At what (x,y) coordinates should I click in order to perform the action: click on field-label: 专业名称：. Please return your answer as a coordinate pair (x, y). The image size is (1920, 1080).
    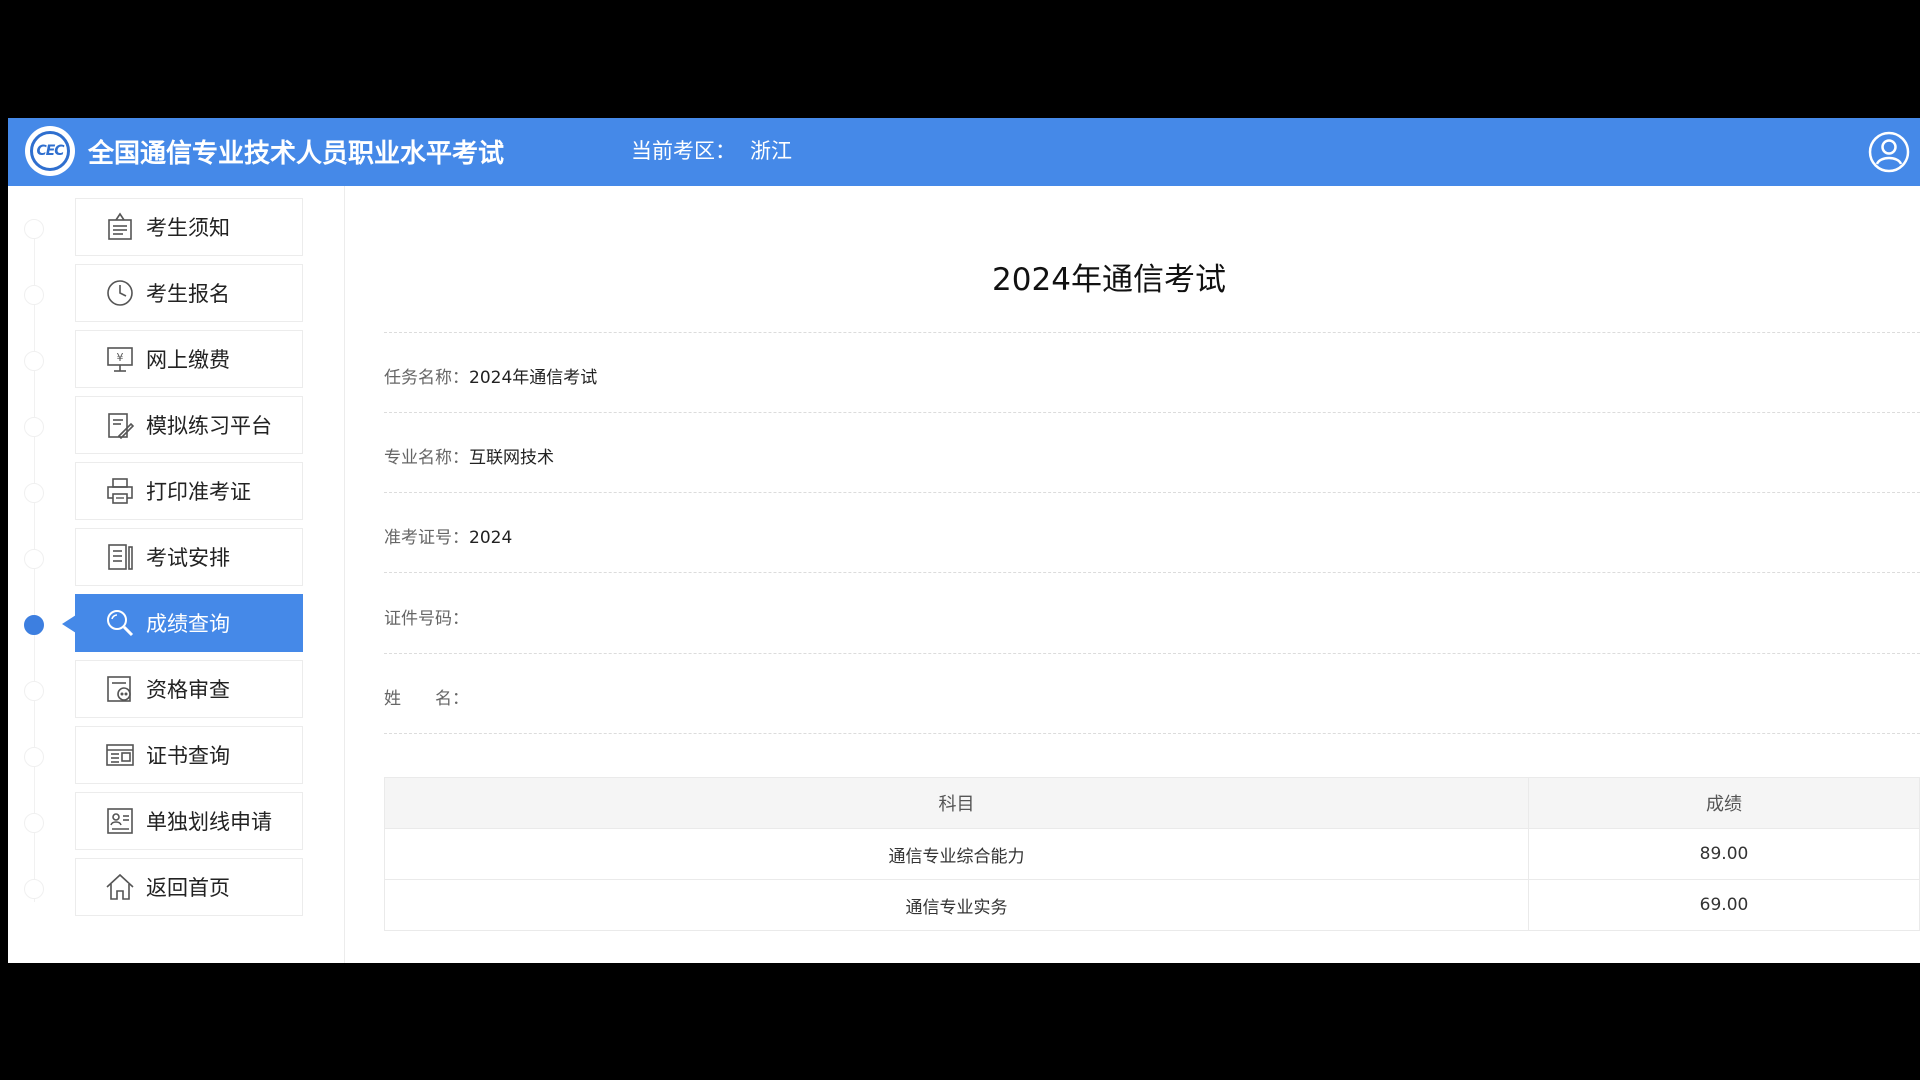
    Looking at the image, I should click on (426, 458).